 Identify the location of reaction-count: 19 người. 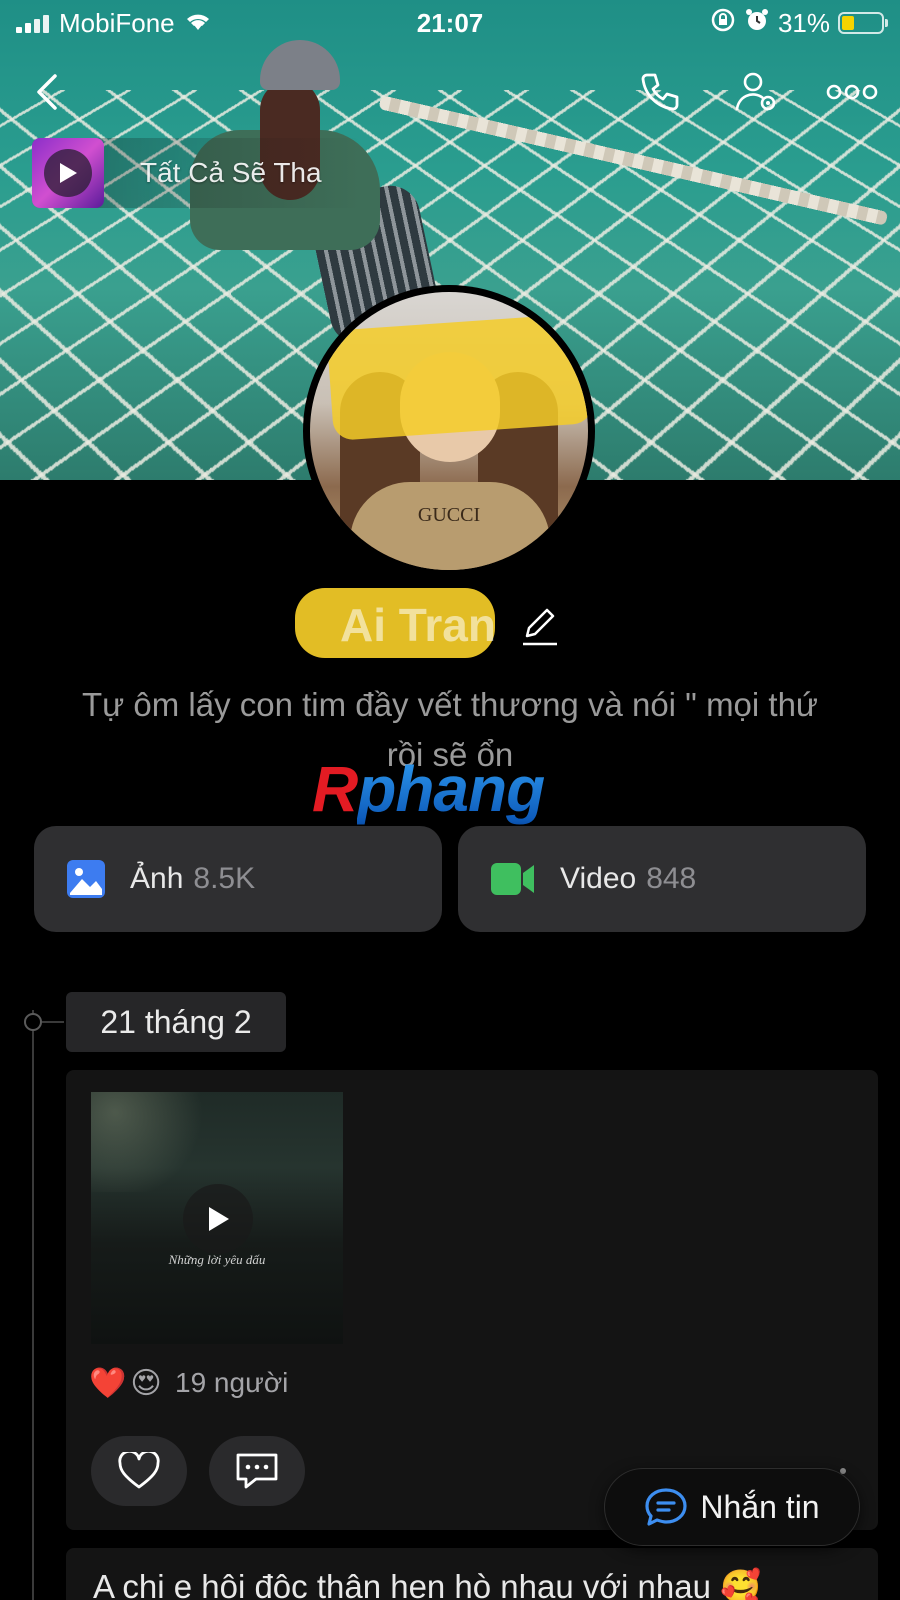
(232, 1382).